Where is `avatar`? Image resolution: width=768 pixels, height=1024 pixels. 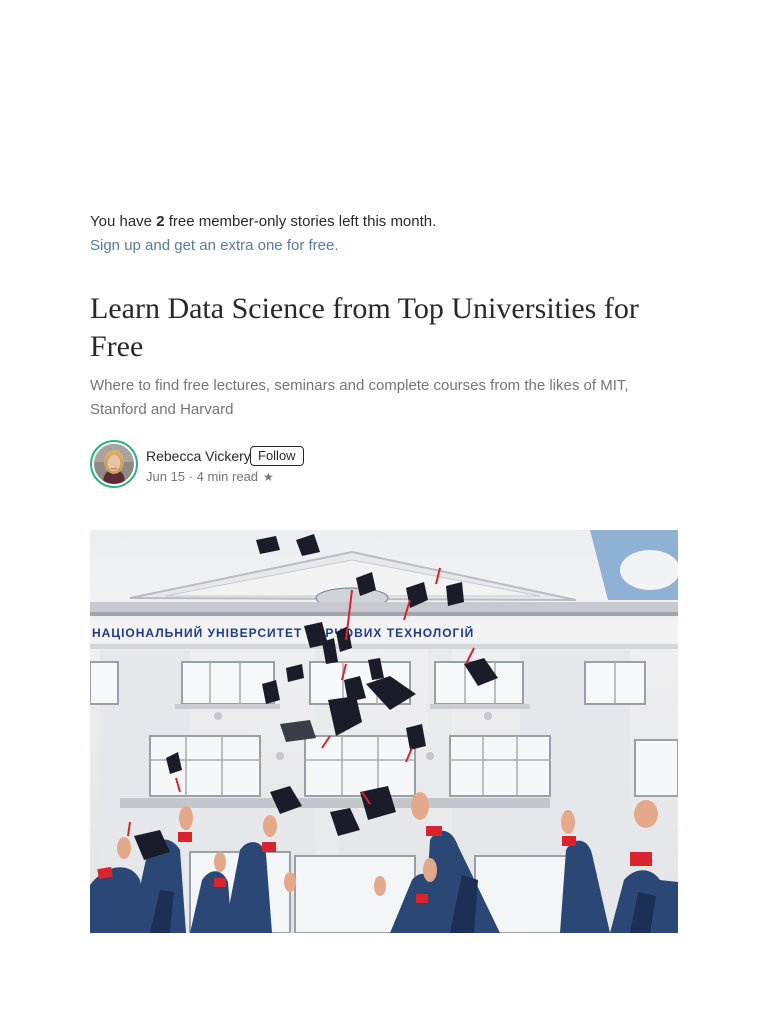
avatar is located at coordinates (114, 464).